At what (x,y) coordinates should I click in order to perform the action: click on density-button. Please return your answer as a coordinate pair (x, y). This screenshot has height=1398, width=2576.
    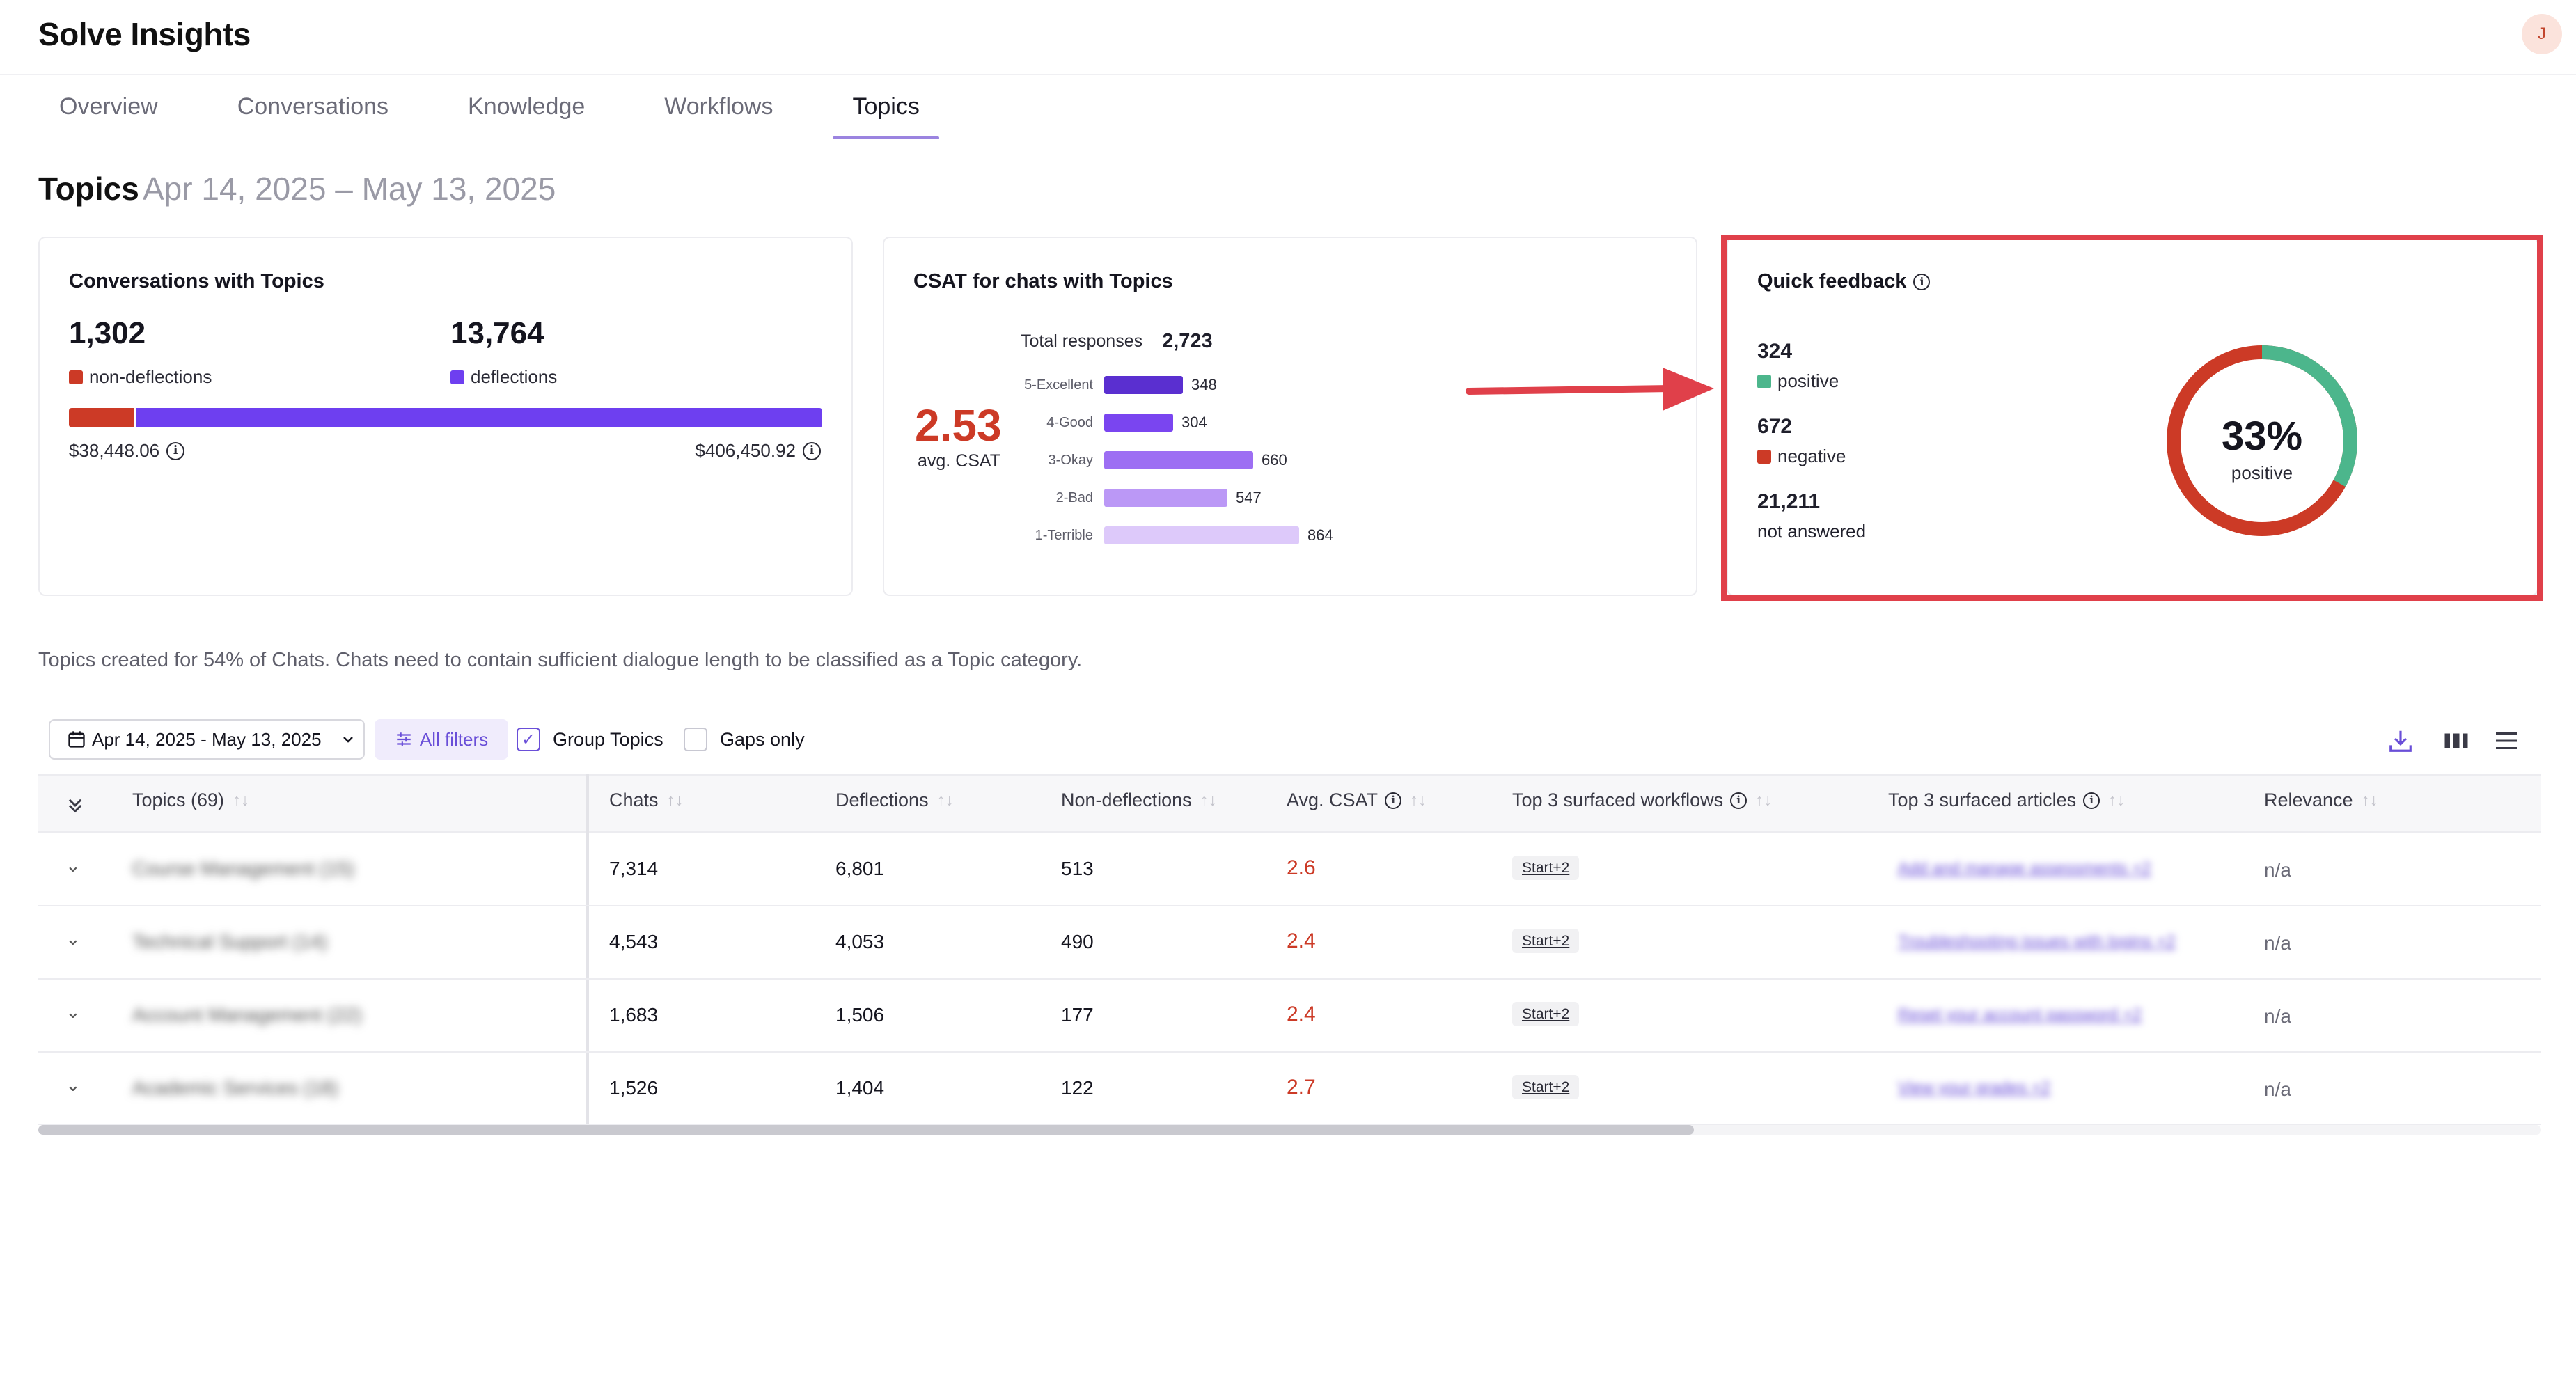
    Looking at the image, I should click on (2506, 741).